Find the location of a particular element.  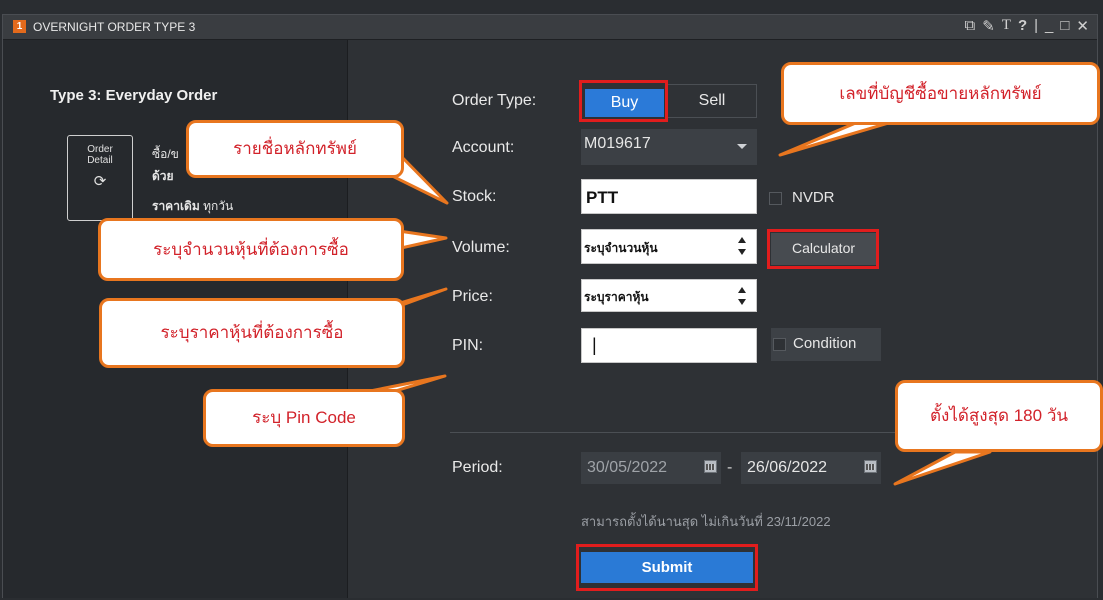

pin-callout: ระบุ Pin Code is located at coordinates (304, 418).